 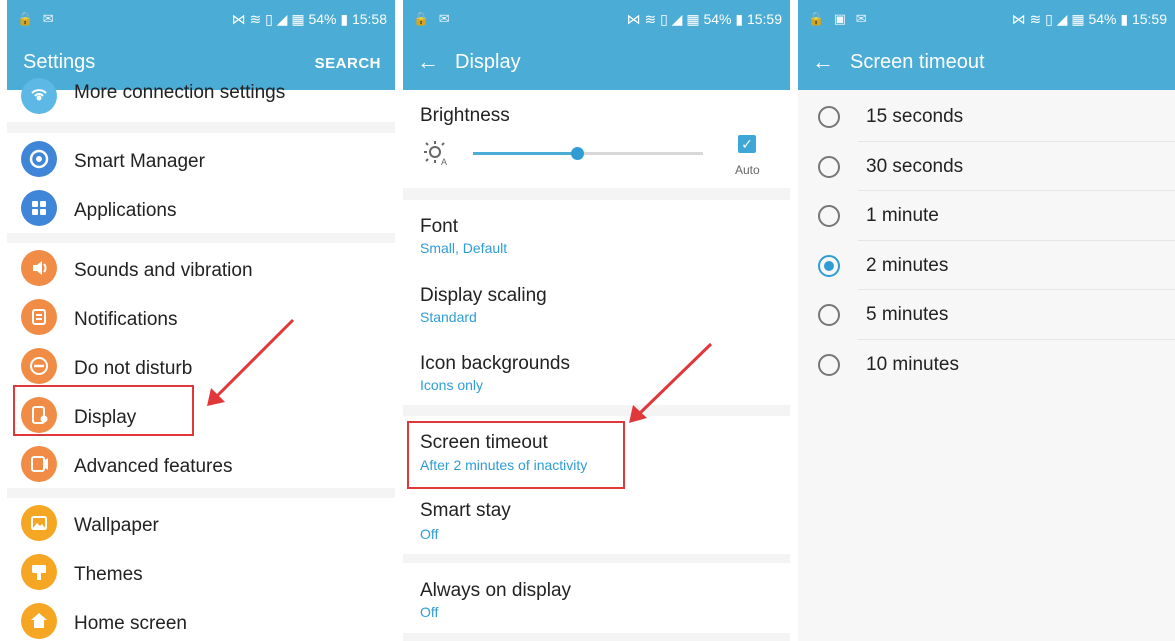 What do you see at coordinates (133, 368) in the screenshot?
I see `settings-item-label: Do not disturb` at bounding box center [133, 368].